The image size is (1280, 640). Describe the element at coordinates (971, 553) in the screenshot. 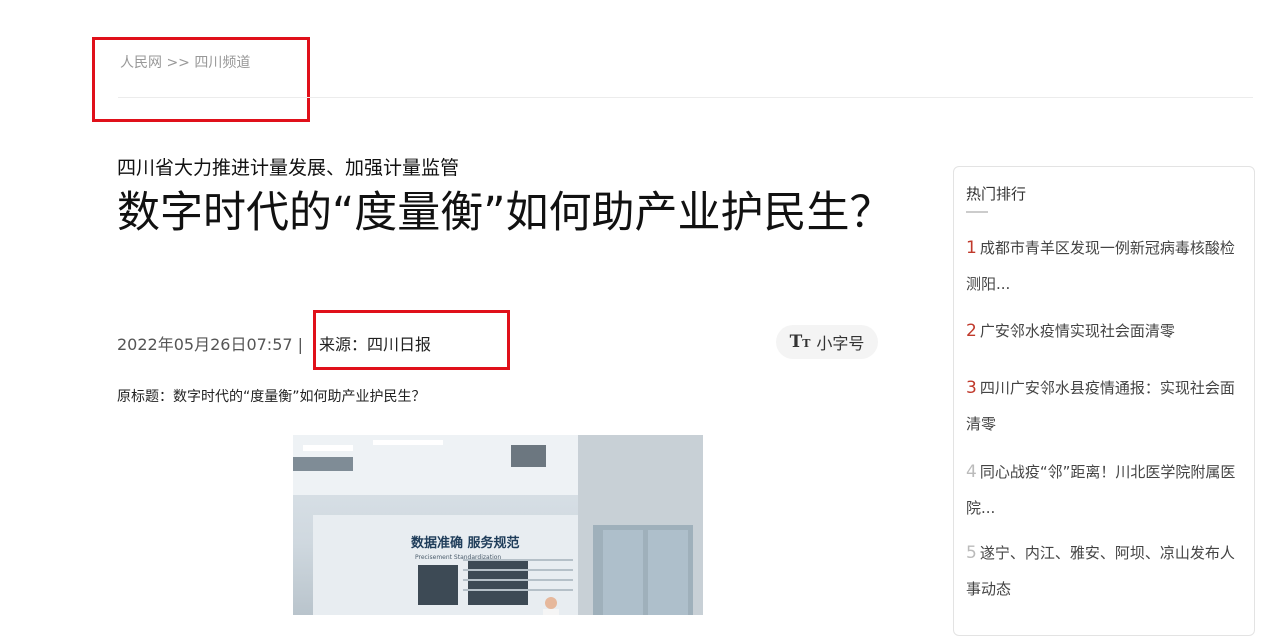

I see `rank-number: 5` at that location.